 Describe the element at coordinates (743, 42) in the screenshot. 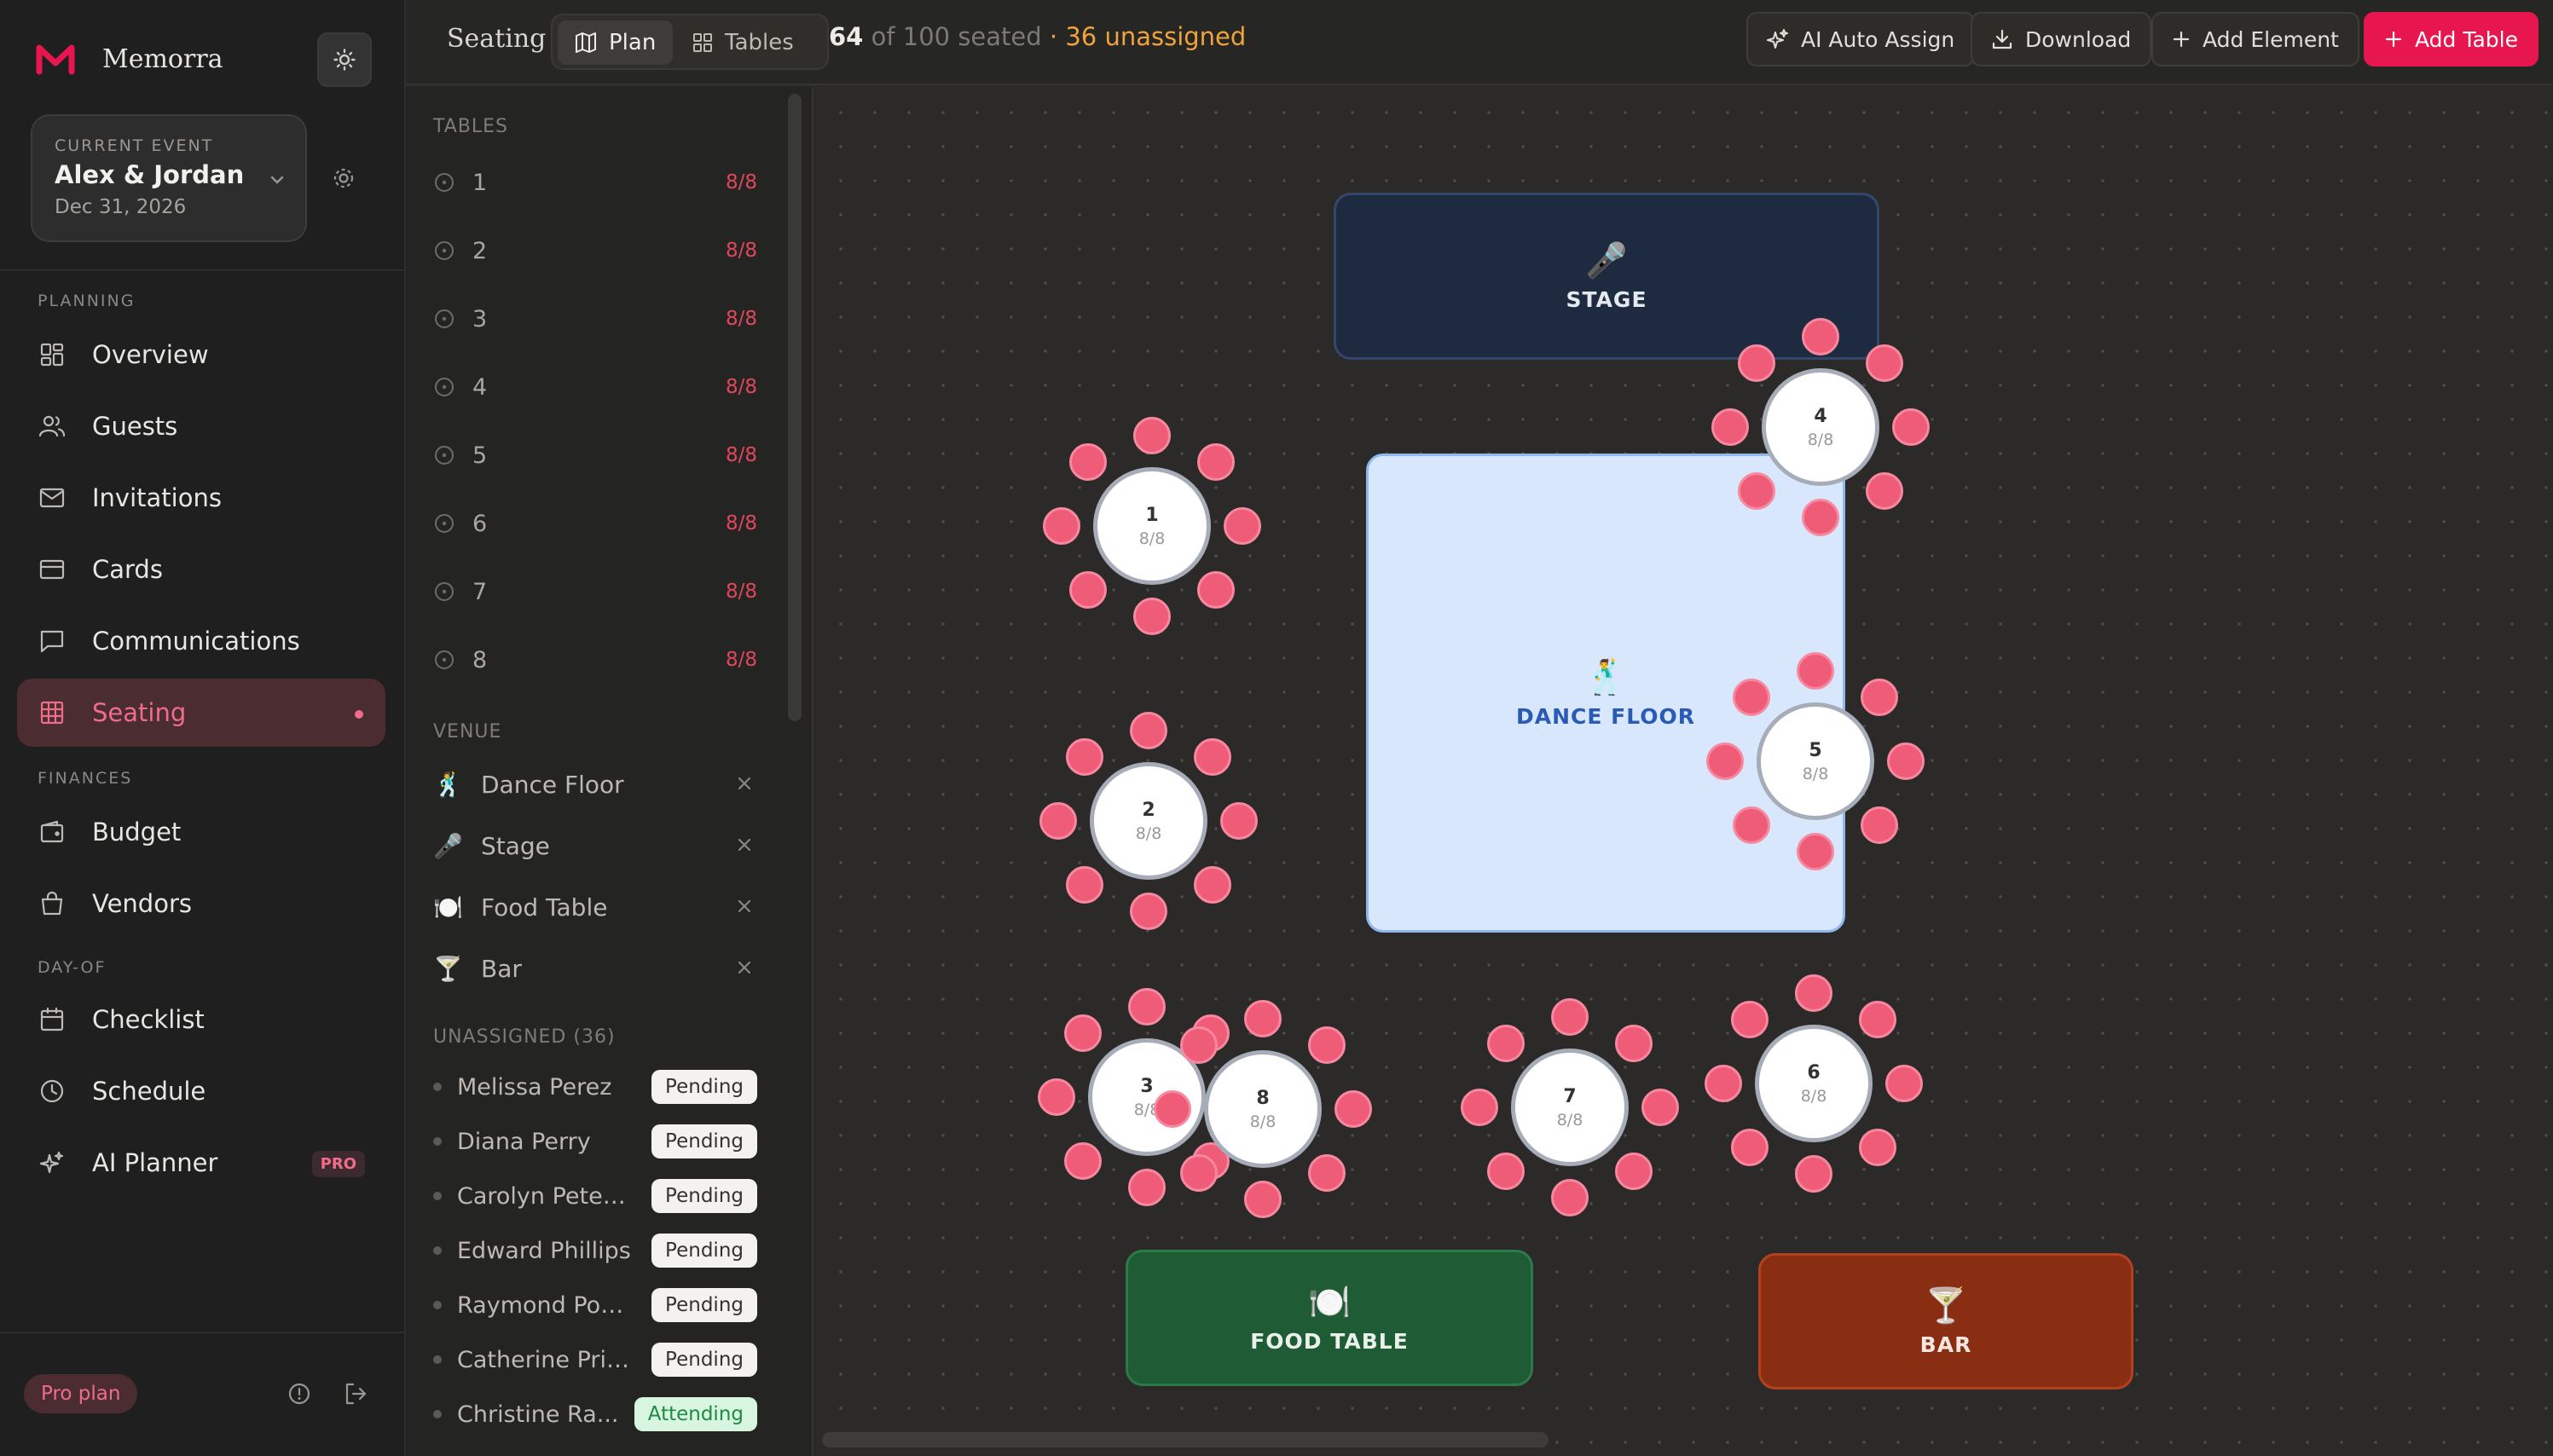

I see `tab-tables: Tables` at that location.